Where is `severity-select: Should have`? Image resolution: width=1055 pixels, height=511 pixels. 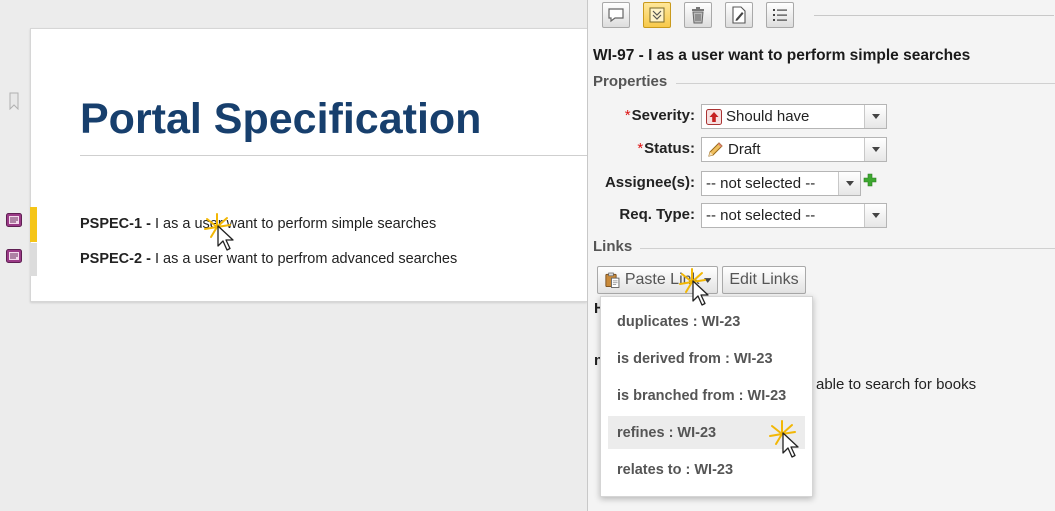
severity-select: Should have is located at coordinates (794, 116).